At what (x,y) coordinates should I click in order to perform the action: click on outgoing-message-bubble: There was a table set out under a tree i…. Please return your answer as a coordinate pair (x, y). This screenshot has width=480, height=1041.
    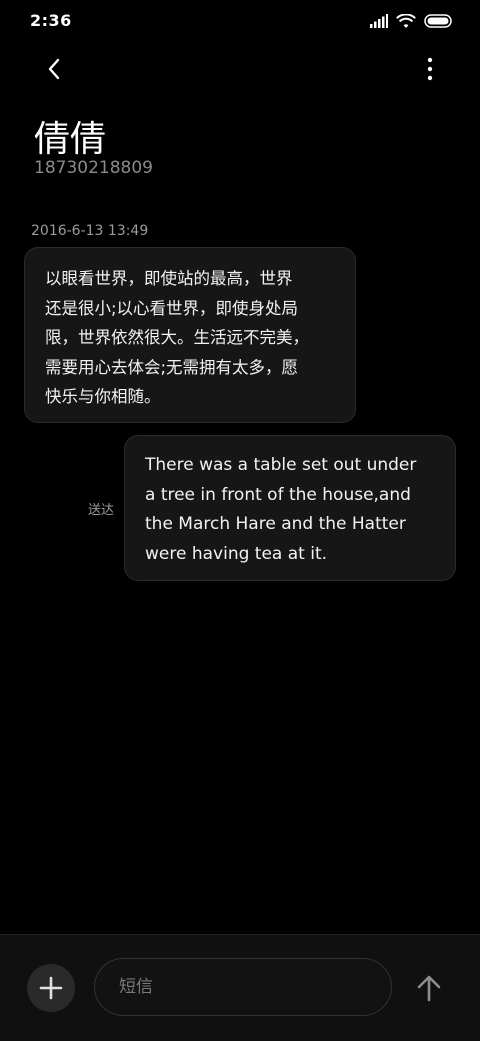
    Looking at the image, I should click on (290, 508).